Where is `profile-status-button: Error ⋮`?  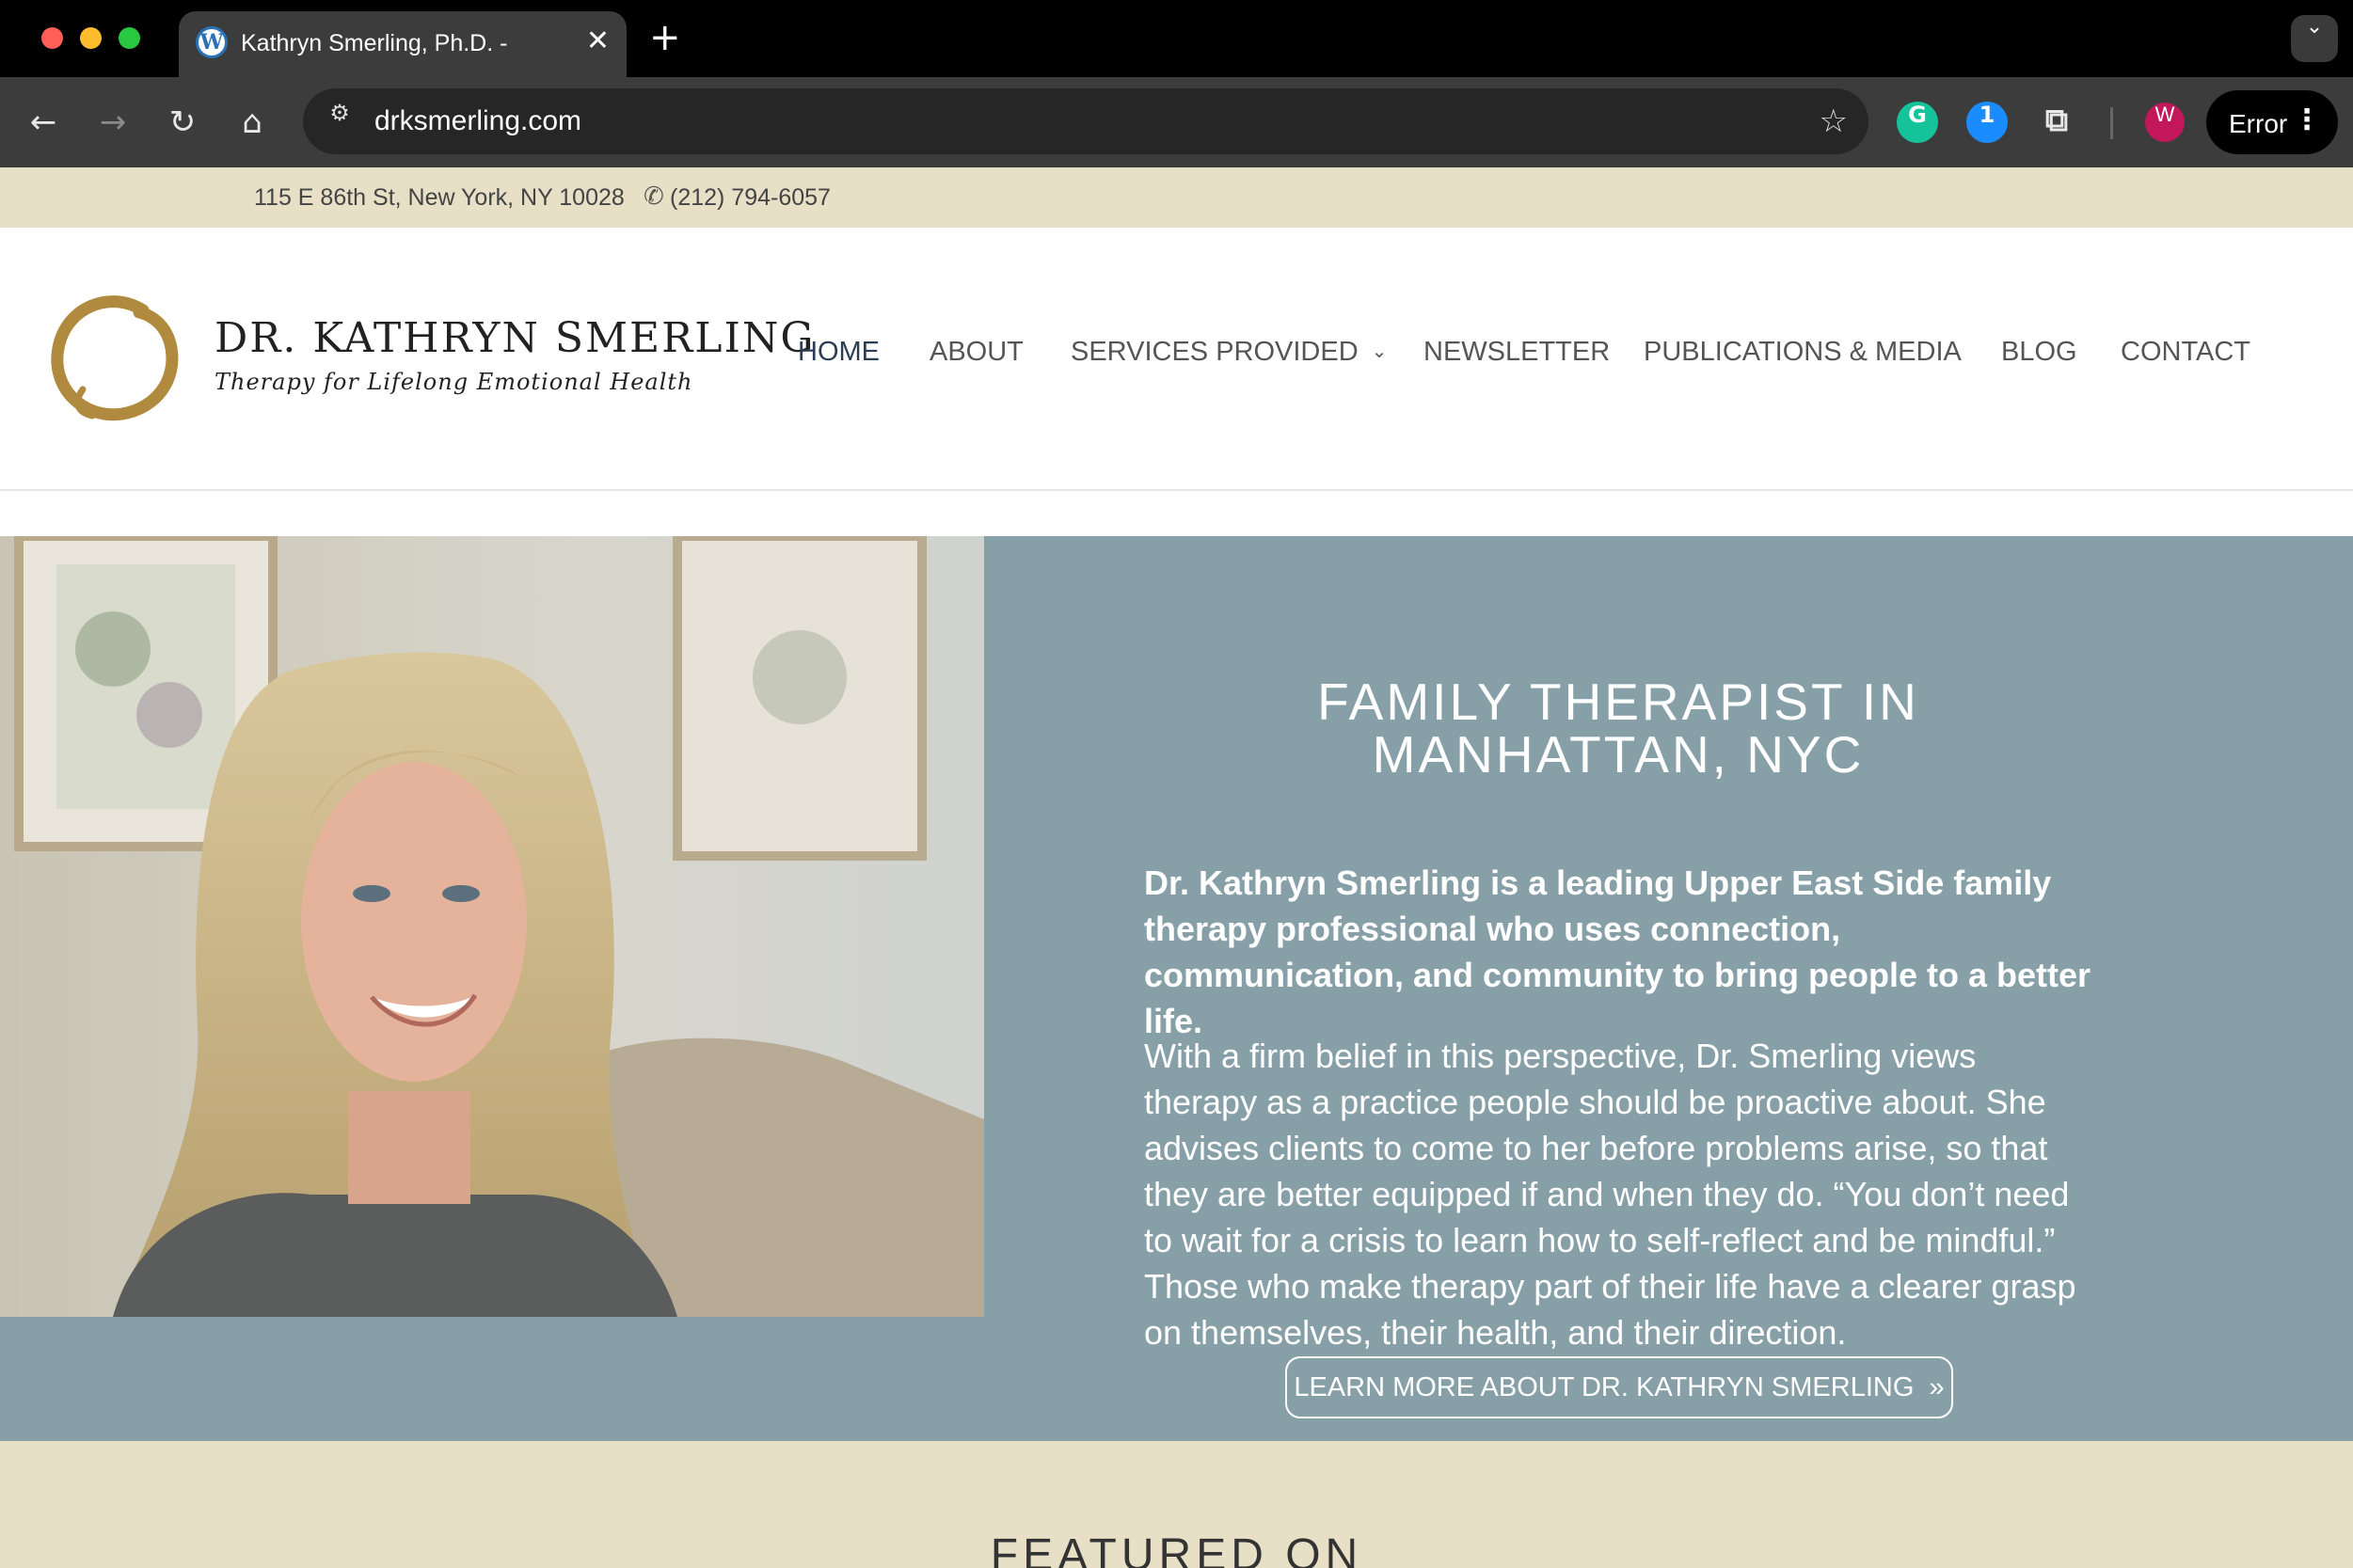 profile-status-button: Error ⋮ is located at coordinates (2272, 122).